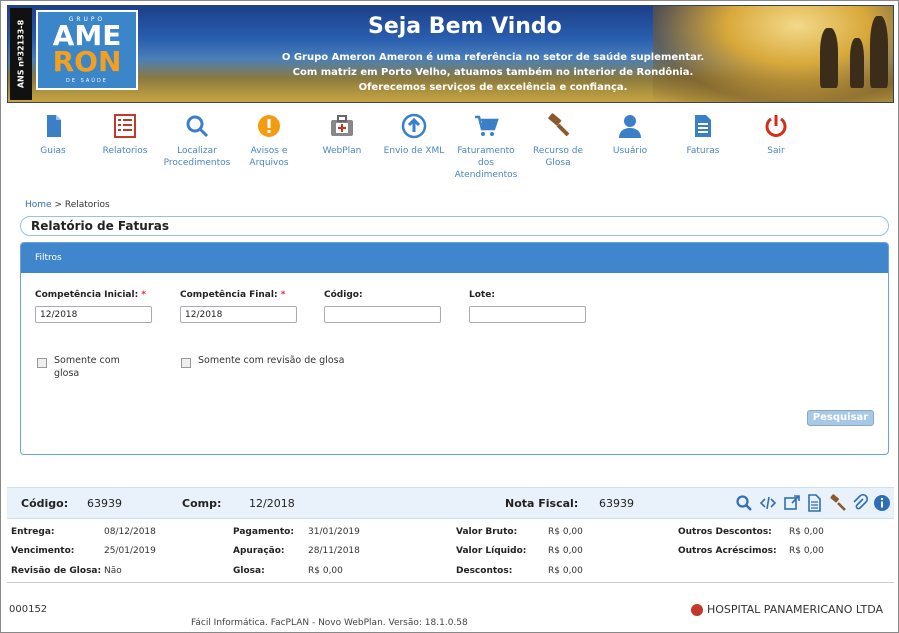  Describe the element at coordinates (87, 61) in the screenshot. I see `logo-text-ron: RON` at that location.